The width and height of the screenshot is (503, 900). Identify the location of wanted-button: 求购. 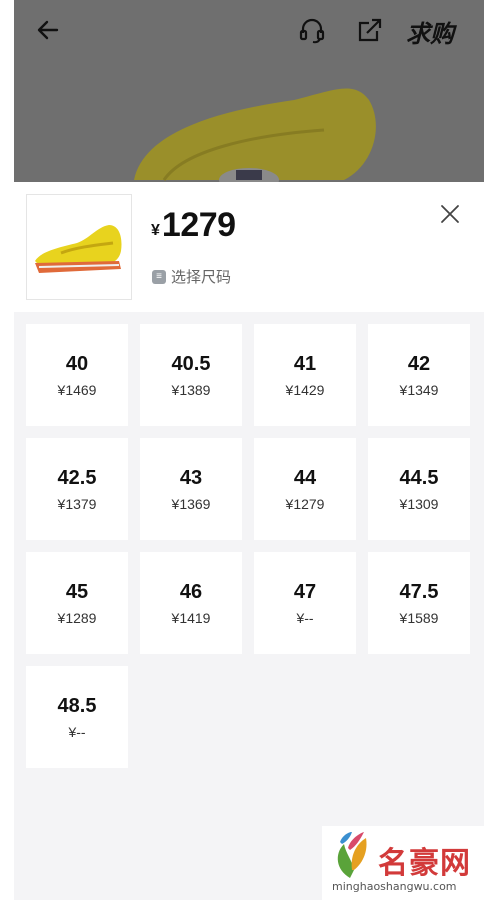
(430, 31).